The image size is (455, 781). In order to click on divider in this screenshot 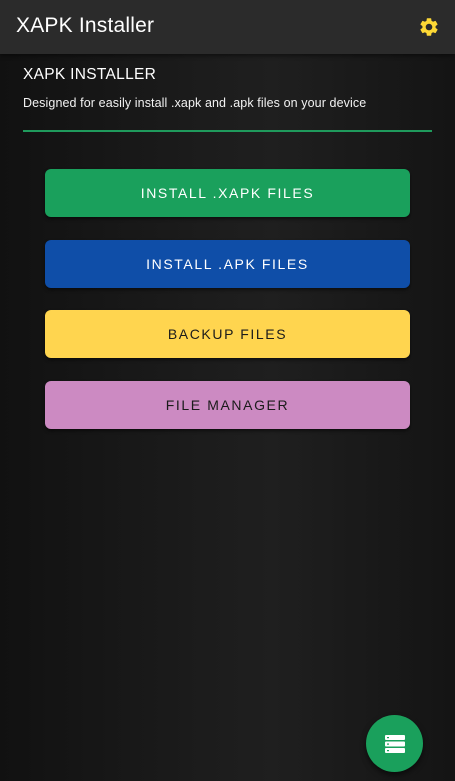, I will do `click(227, 131)`.